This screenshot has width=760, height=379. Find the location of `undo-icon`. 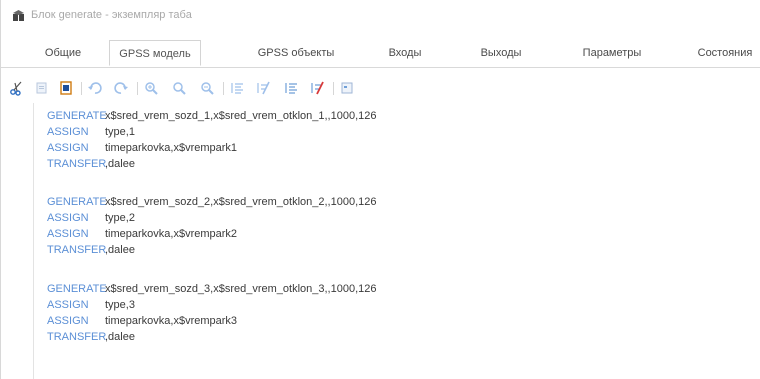

undo-icon is located at coordinates (95, 88).